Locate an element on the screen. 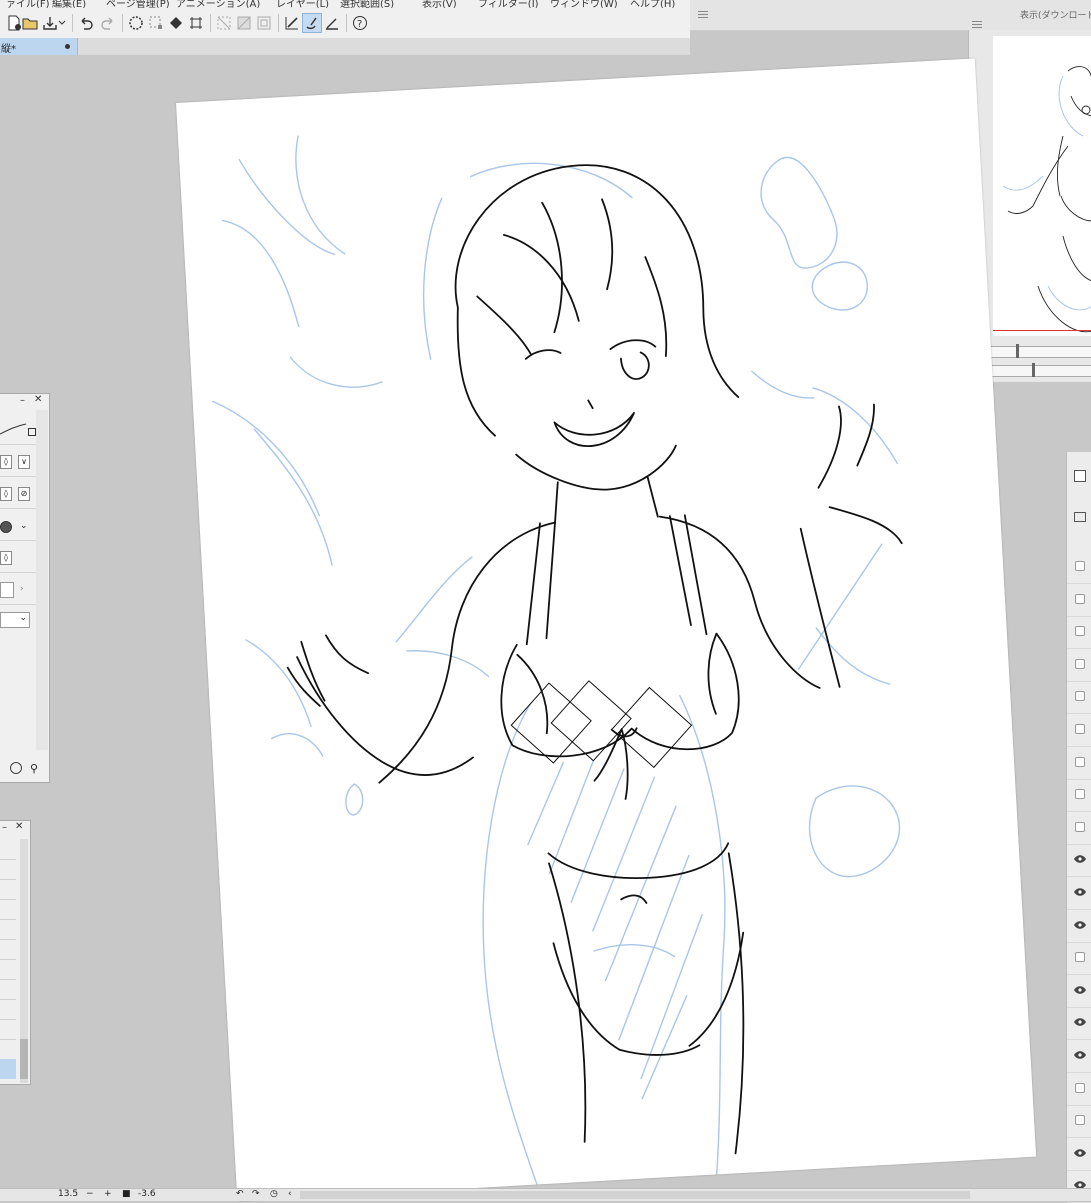 This screenshot has height=1203, width=1091. wrench-icon: ⚲ is located at coordinates (34, 768).